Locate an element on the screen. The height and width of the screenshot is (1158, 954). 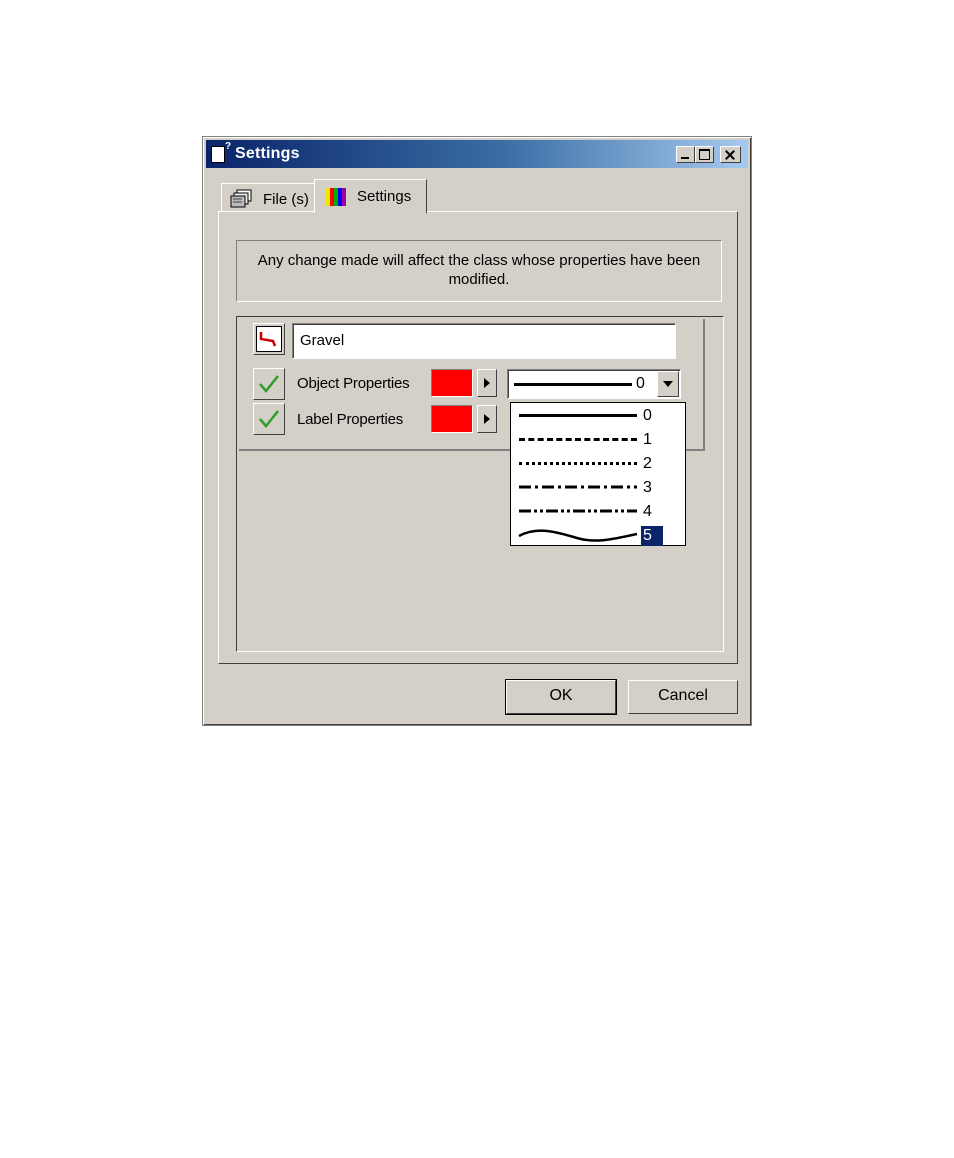
object-color-swatch is located at coordinates (452, 383).